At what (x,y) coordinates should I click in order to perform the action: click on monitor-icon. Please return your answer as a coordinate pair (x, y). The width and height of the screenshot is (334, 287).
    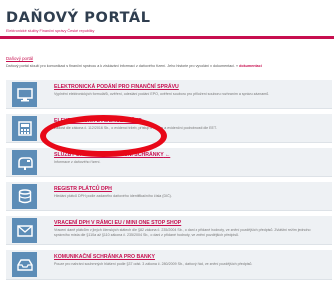
    Looking at the image, I should click on (24, 94).